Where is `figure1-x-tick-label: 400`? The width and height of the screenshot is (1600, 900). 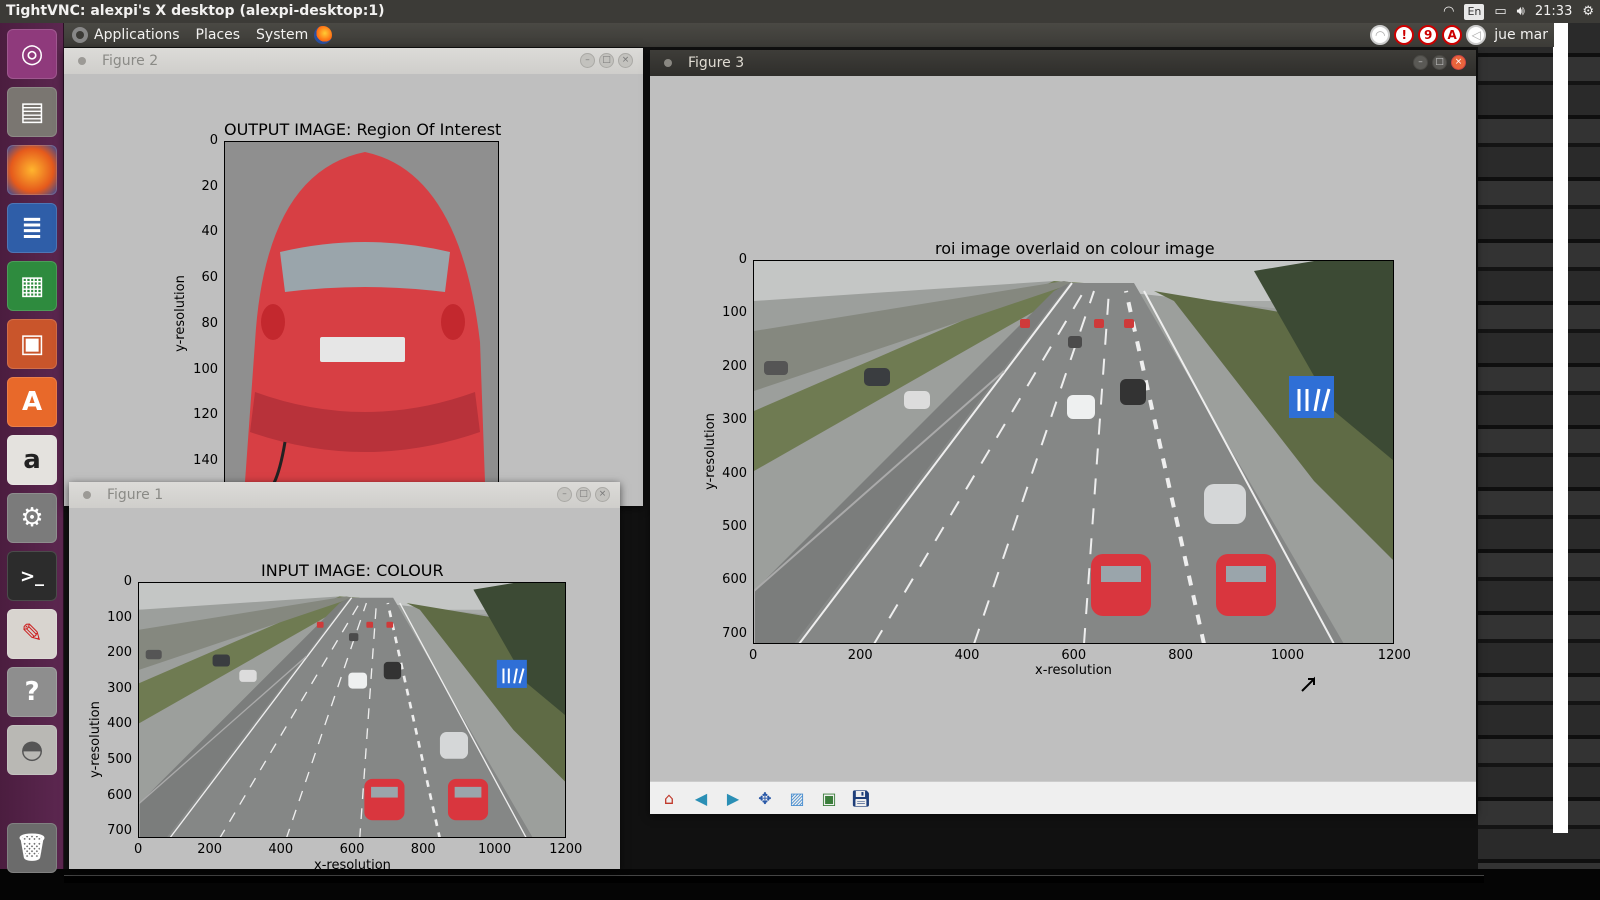
figure1-x-tick-label: 400 is located at coordinates (281, 849).